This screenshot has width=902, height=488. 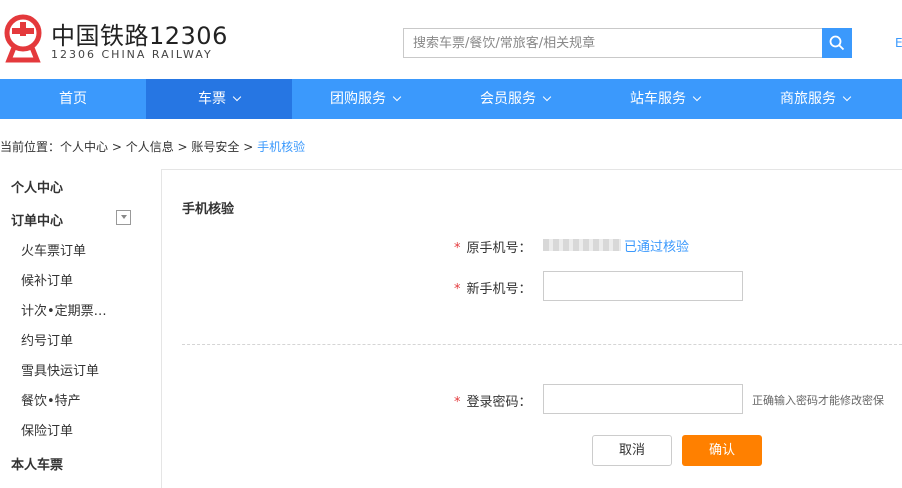 I want to click on breadcrumb-link: 个人中心, so click(x=84, y=147).